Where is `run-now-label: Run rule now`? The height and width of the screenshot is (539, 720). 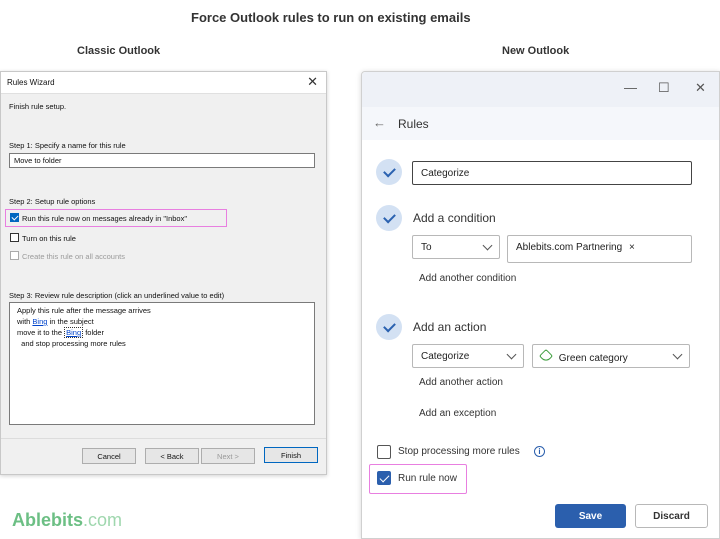
run-now-label: Run rule now is located at coordinates (427, 478).